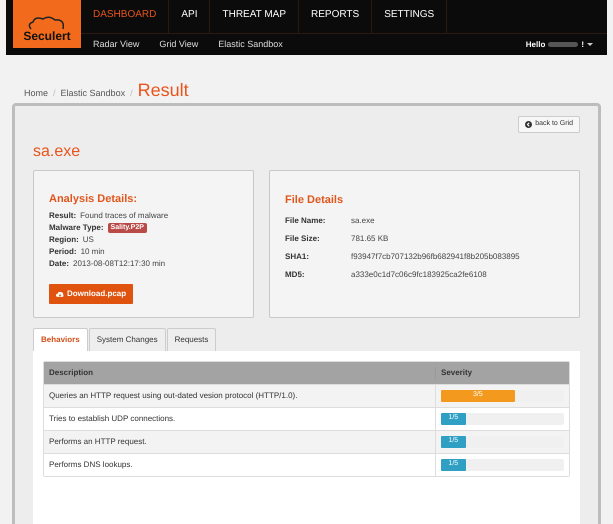 The image size is (613, 524). What do you see at coordinates (410, 16) in the screenshot?
I see `nav-tab: SETTINGS` at bounding box center [410, 16].